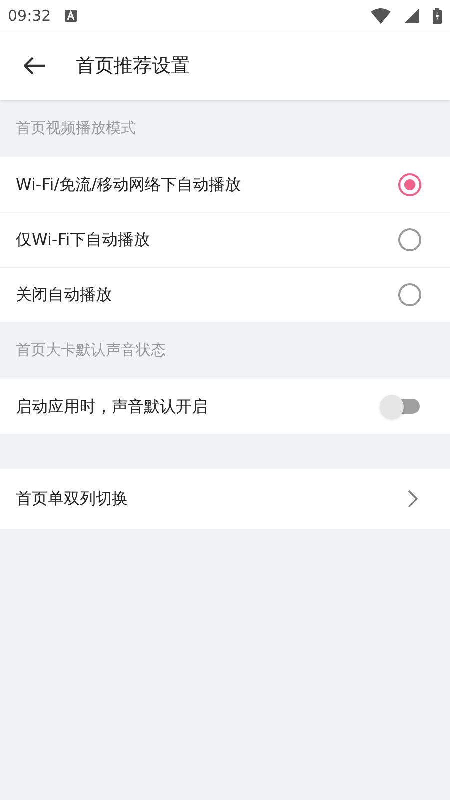 The width and height of the screenshot is (450, 800). What do you see at coordinates (133, 66) in the screenshot?
I see `page-title: 首页推荐设置` at bounding box center [133, 66].